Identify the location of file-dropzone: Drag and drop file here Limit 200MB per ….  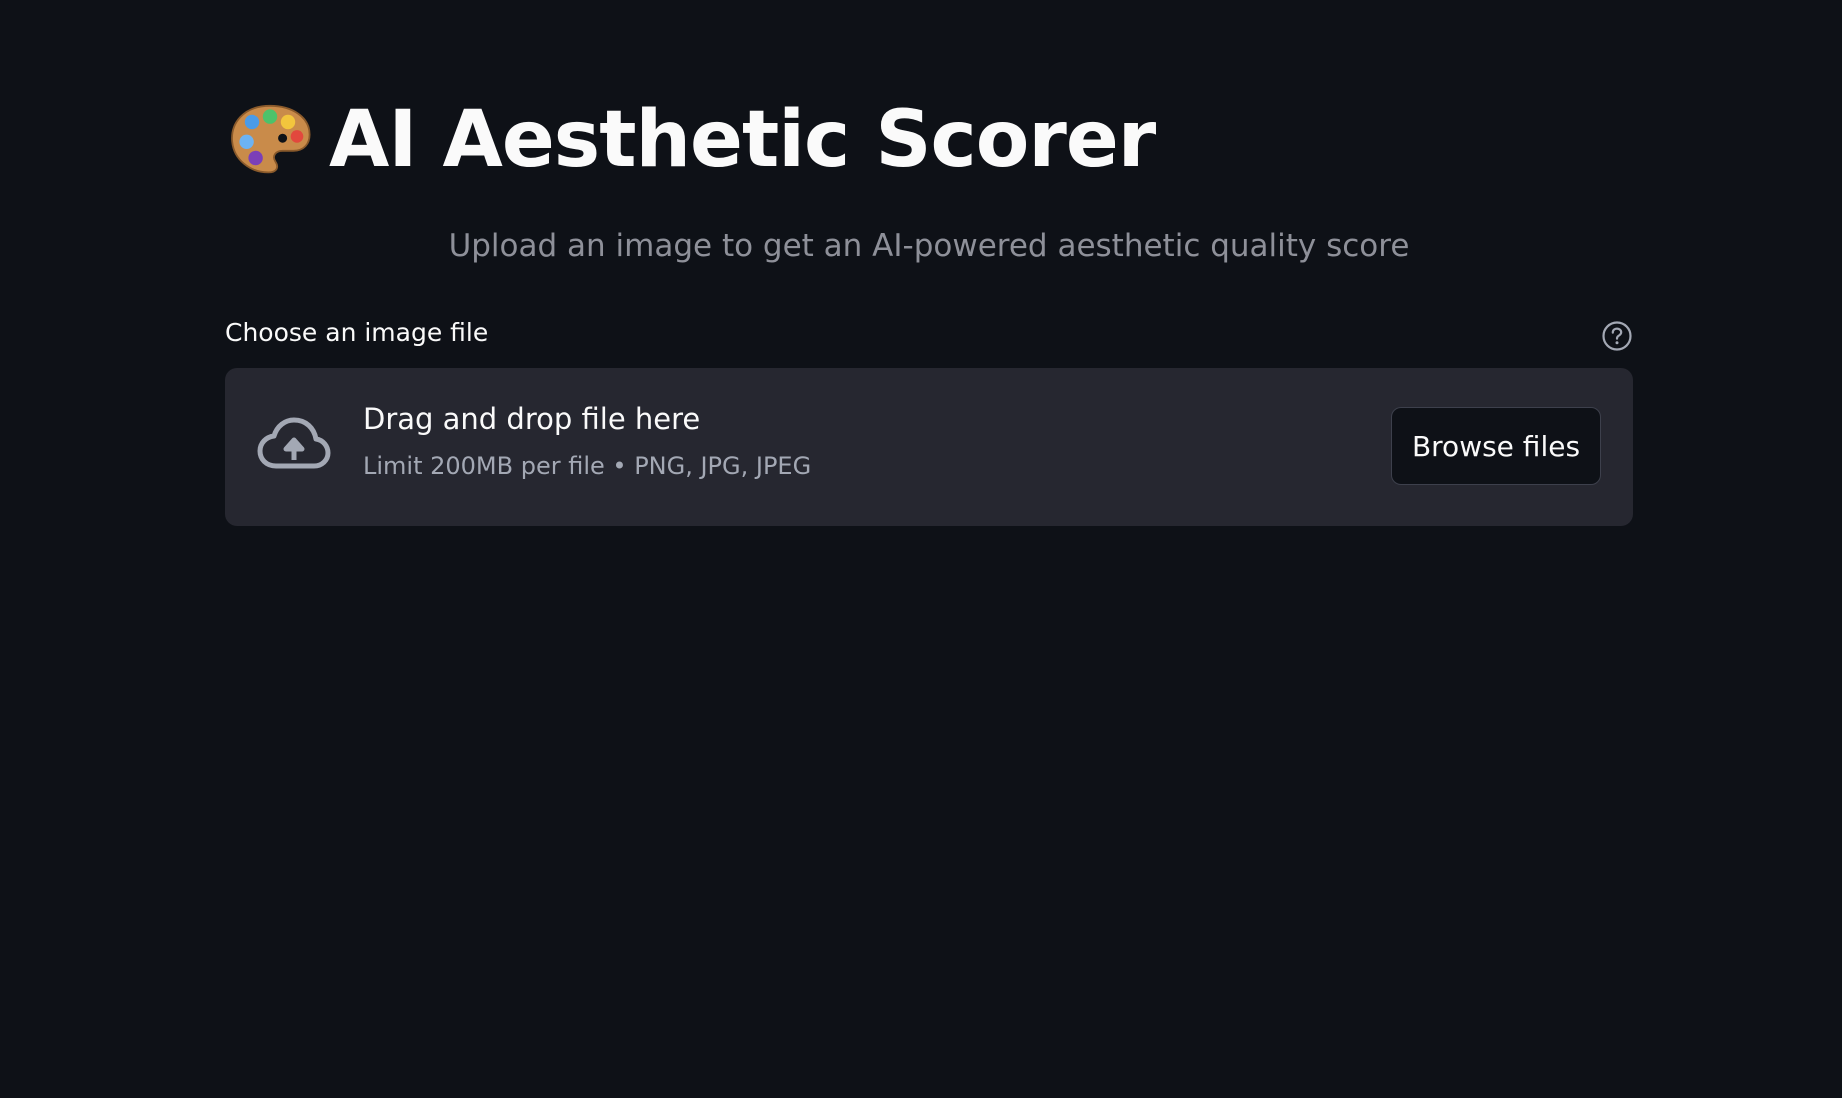
(929, 447).